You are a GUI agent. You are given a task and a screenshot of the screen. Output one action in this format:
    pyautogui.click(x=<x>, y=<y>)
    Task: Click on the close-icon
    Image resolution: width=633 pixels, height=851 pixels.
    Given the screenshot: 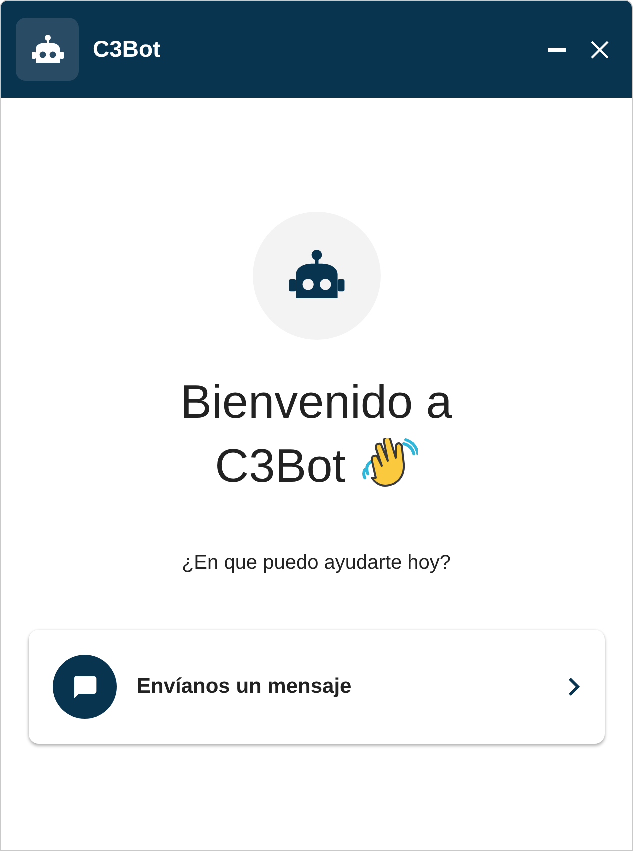 What is the action you would take?
    pyautogui.click(x=600, y=50)
    